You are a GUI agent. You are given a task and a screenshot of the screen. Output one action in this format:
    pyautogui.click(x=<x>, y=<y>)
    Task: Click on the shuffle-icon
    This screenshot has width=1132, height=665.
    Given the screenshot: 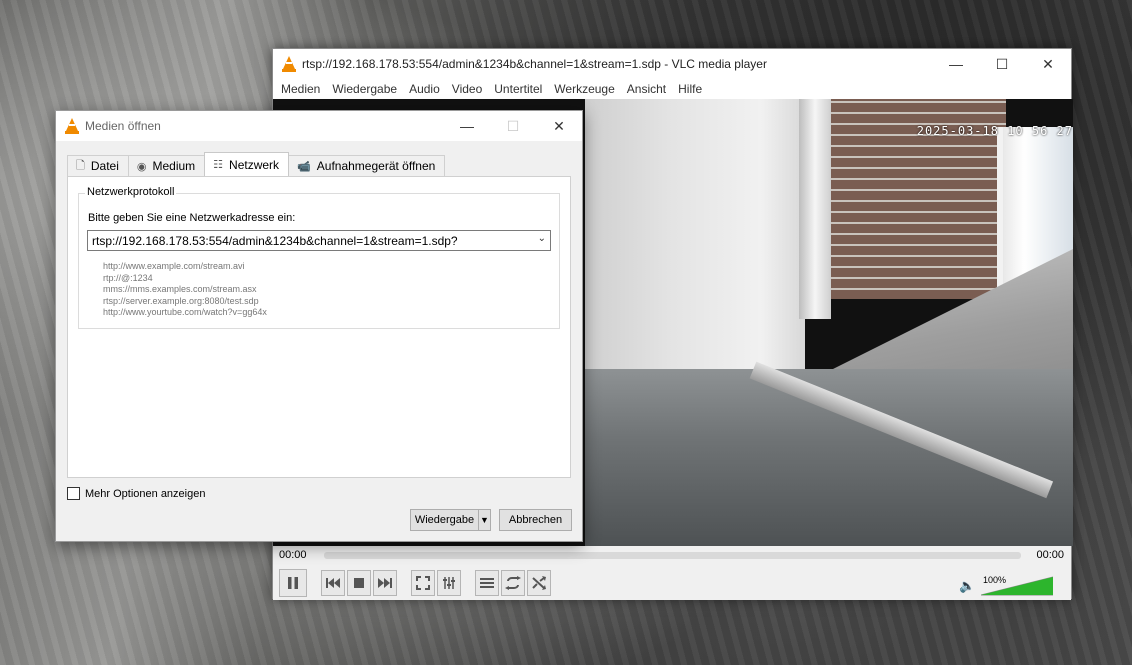 What is the action you would take?
    pyautogui.click(x=539, y=583)
    